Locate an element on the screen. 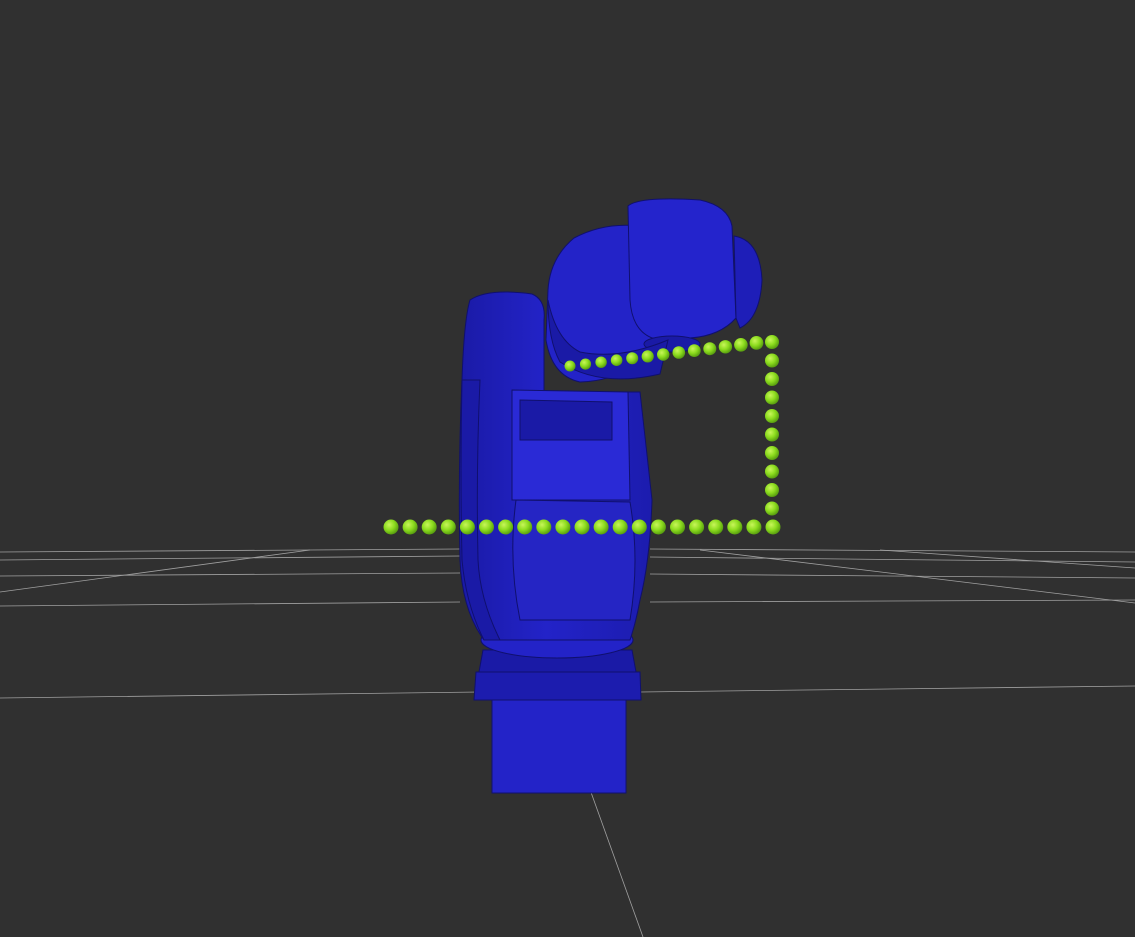 The image size is (1135, 937). robot-shoulder-recess is located at coordinates (566, 420).